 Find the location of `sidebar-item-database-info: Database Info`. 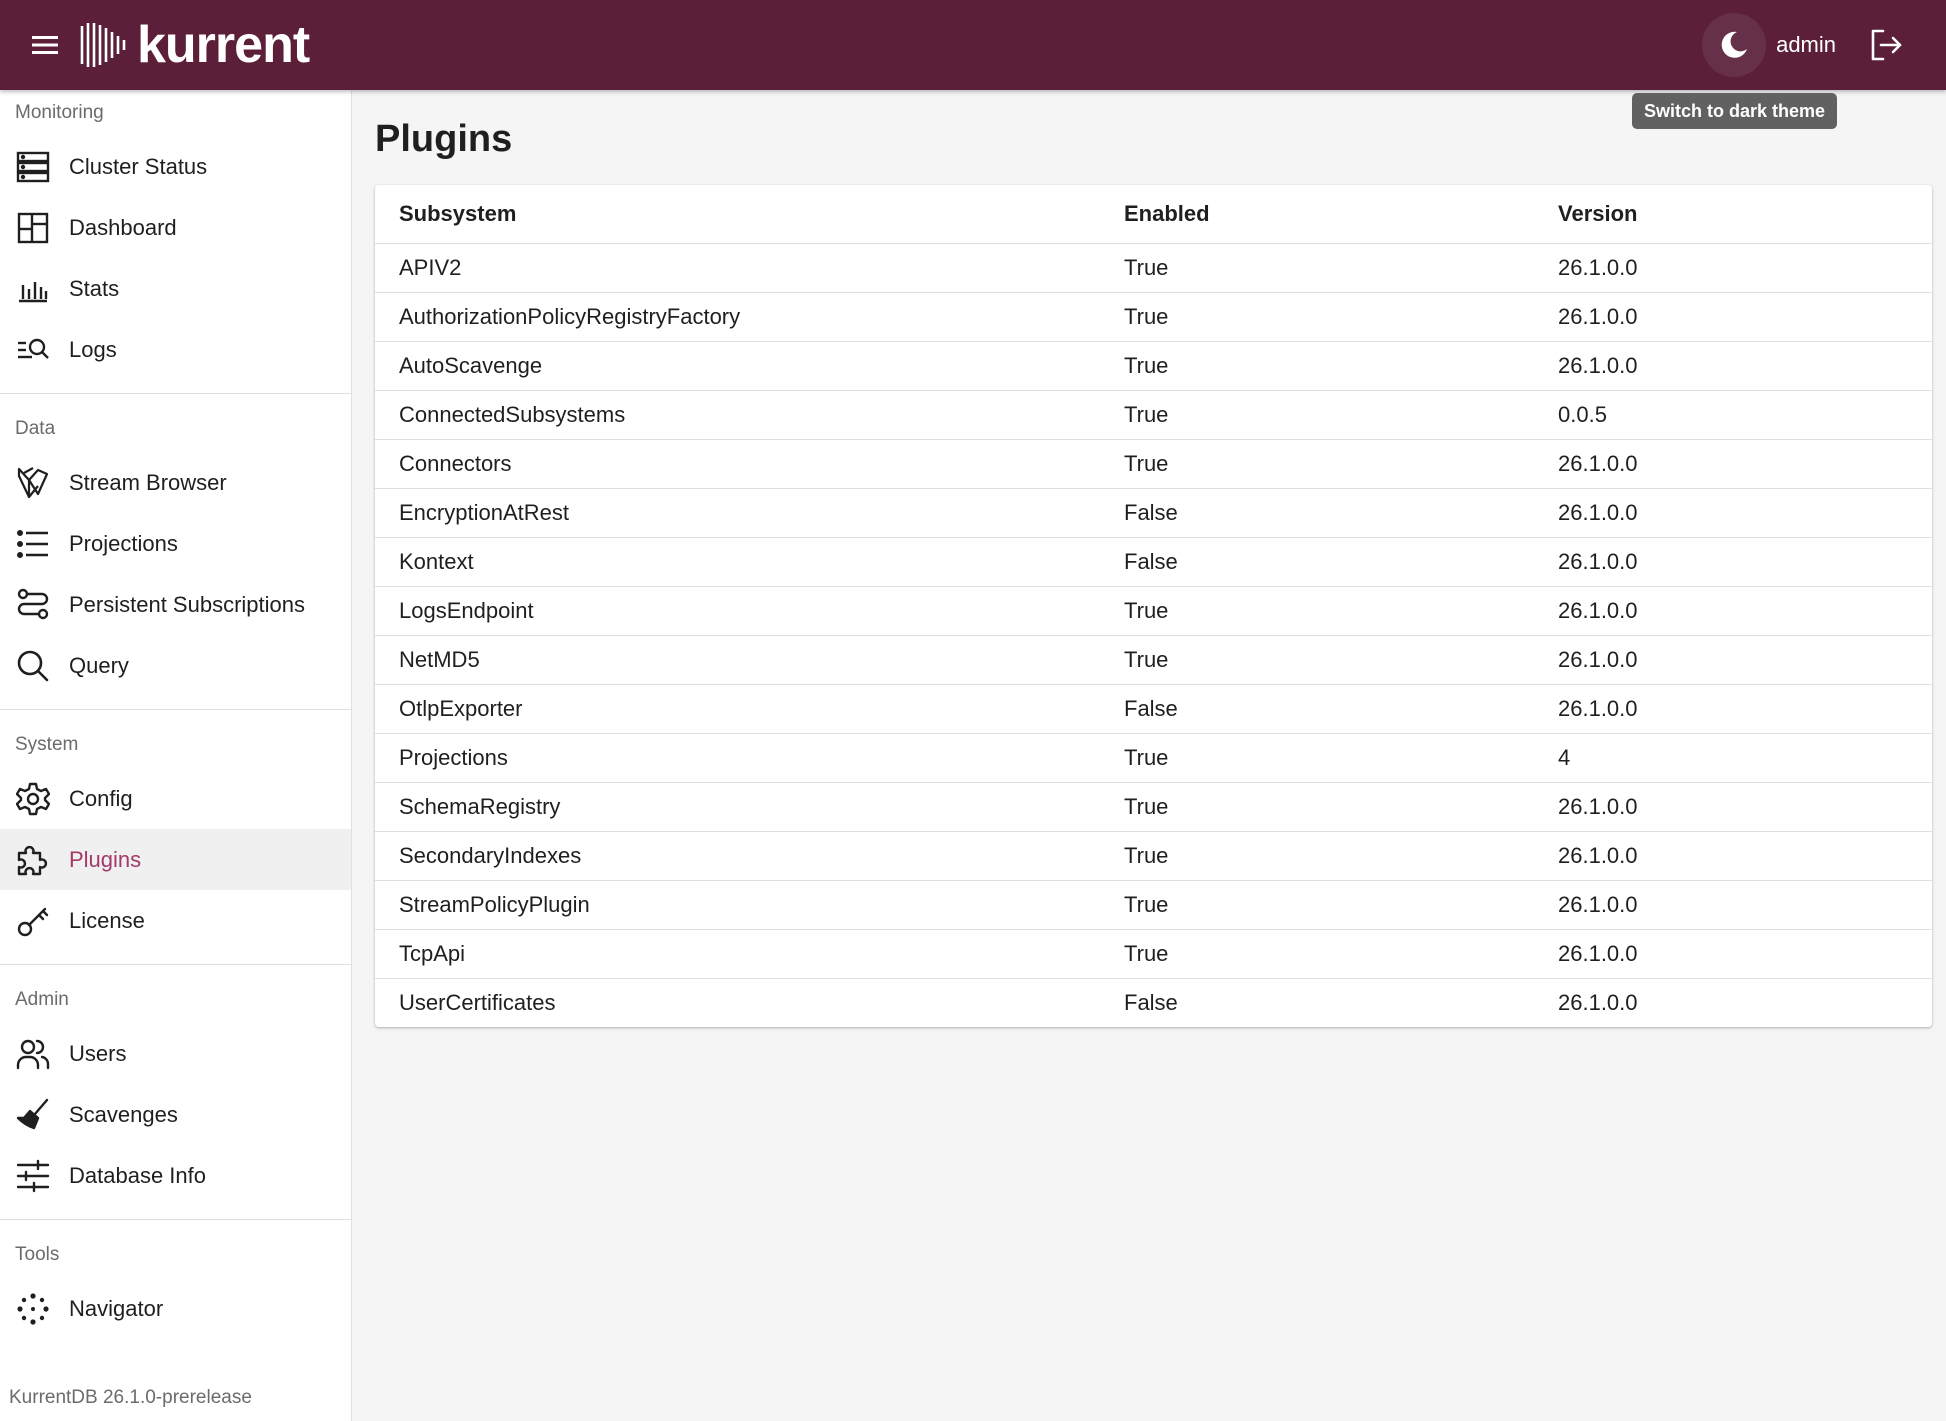

sidebar-item-database-info: Database Info is located at coordinates (175, 1175).